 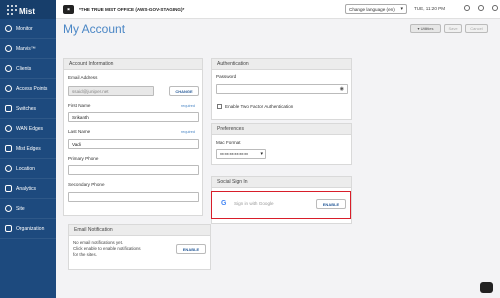 What do you see at coordinates (133, 170) in the screenshot?
I see `primary-phone-field` at bounding box center [133, 170].